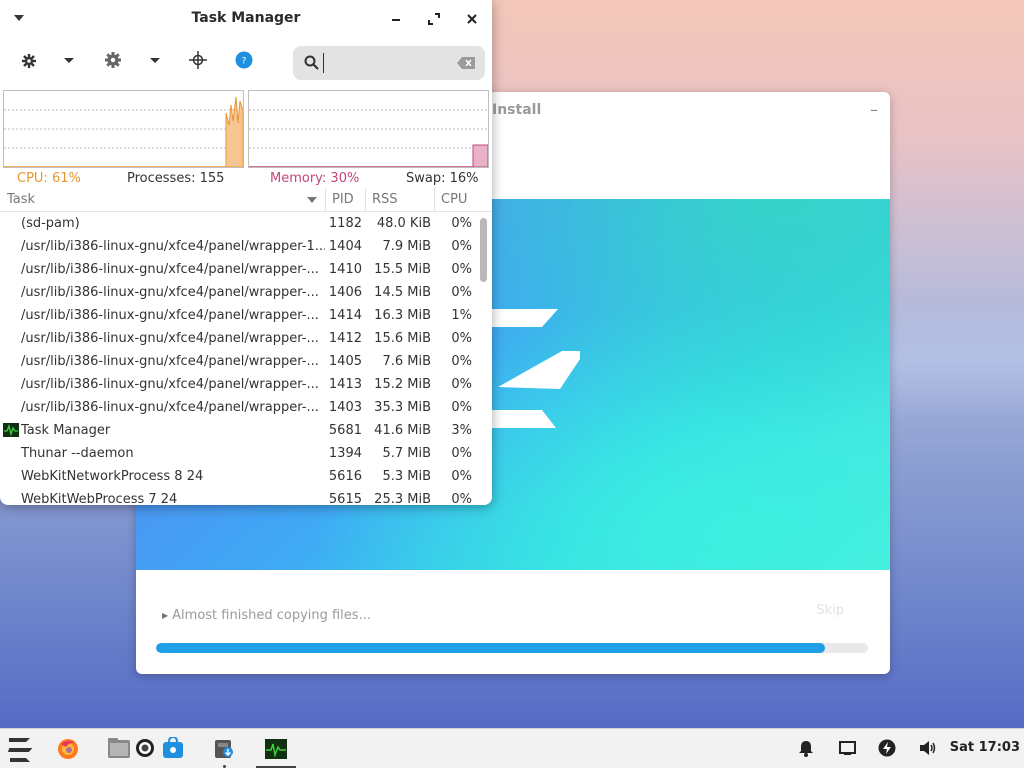 The image size is (1024, 768). Describe the element at coordinates (406, 476) in the screenshot. I see `cell-rss: 5.3 MiB` at that location.